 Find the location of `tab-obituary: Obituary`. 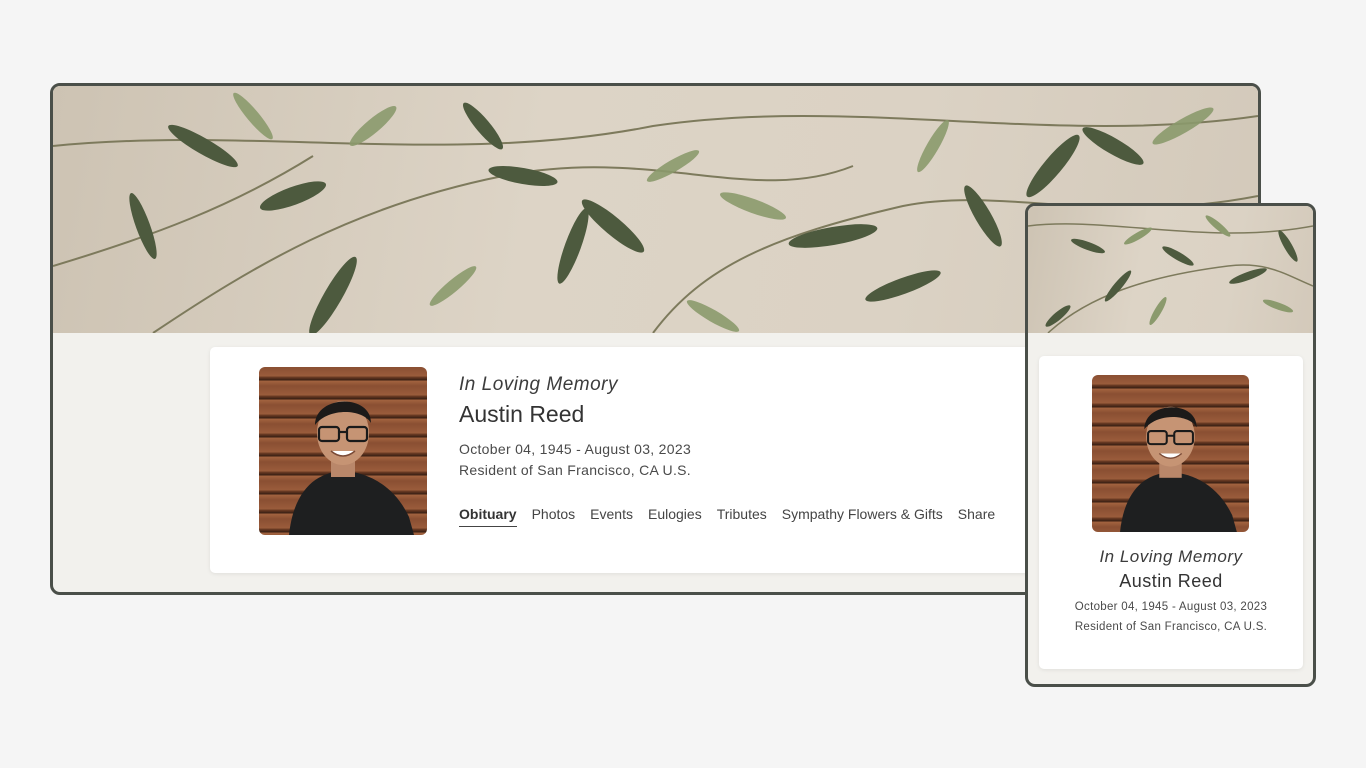

tab-obituary: Obituary is located at coordinates (488, 516).